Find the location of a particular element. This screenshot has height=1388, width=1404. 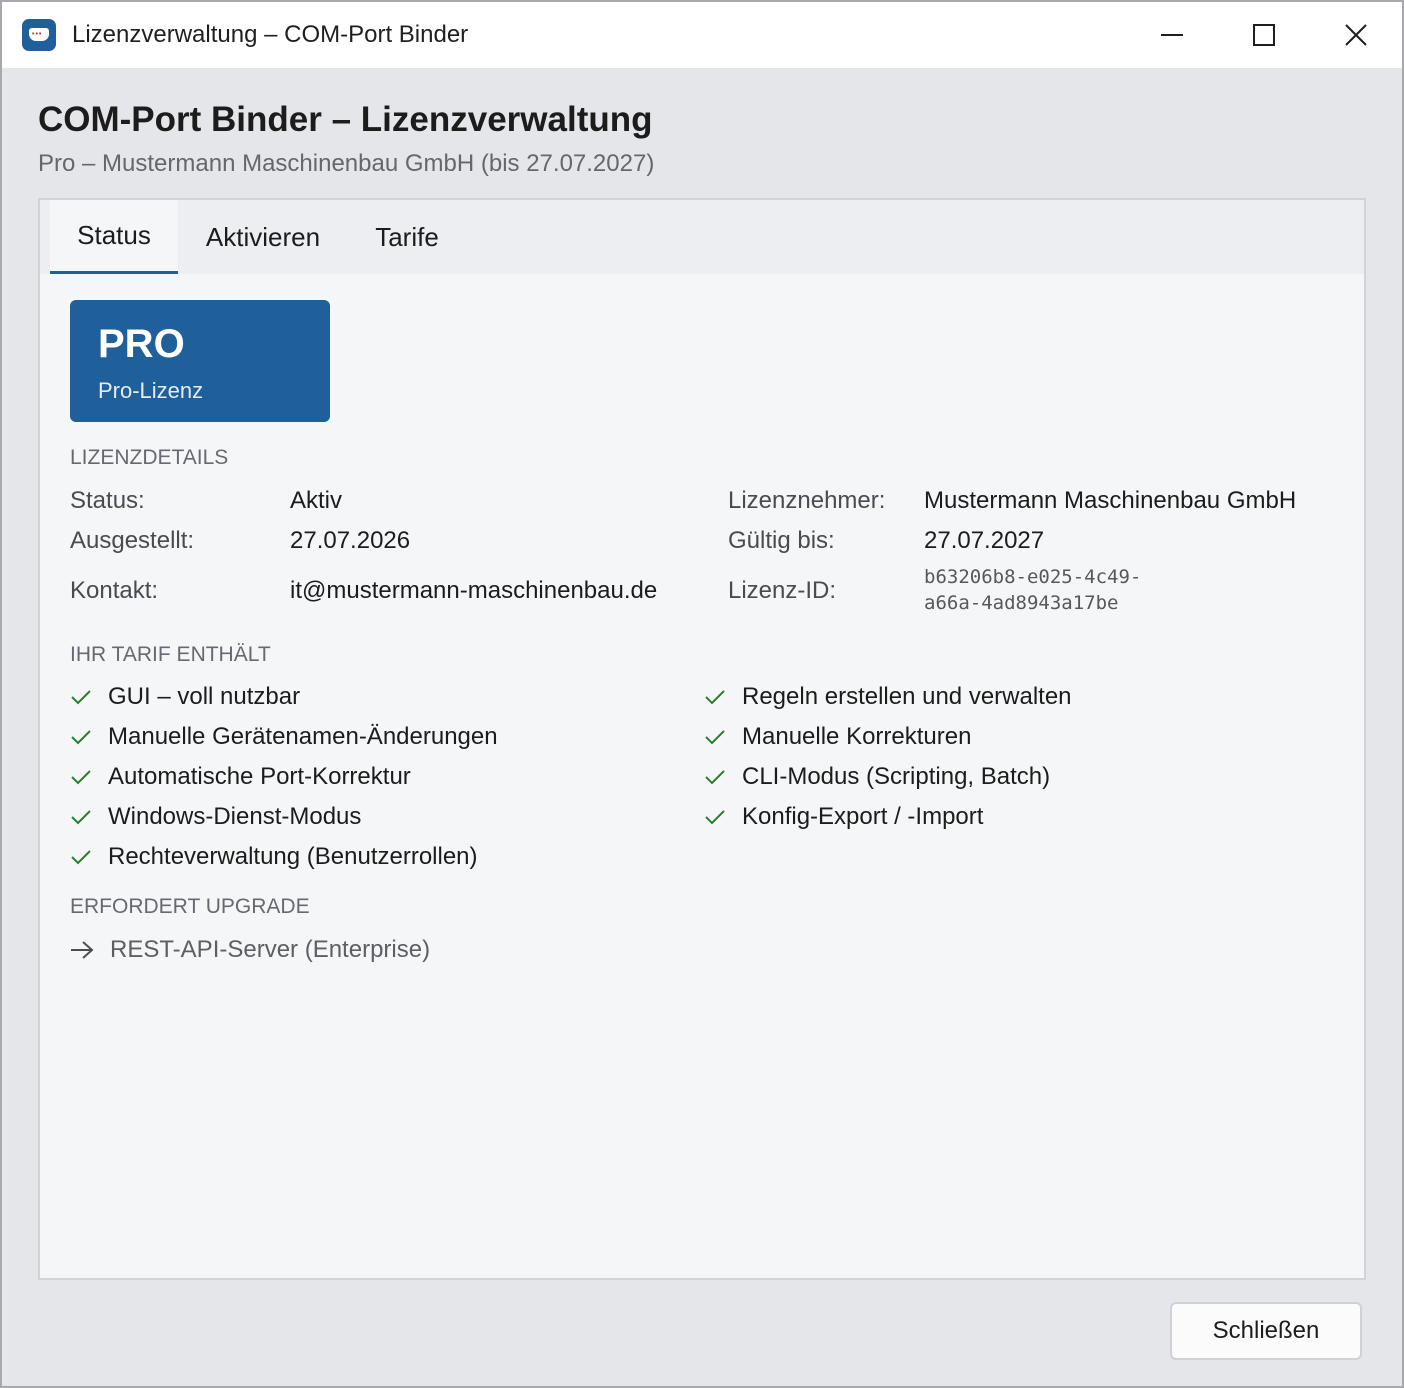

status-label: Status: is located at coordinates (107, 500).